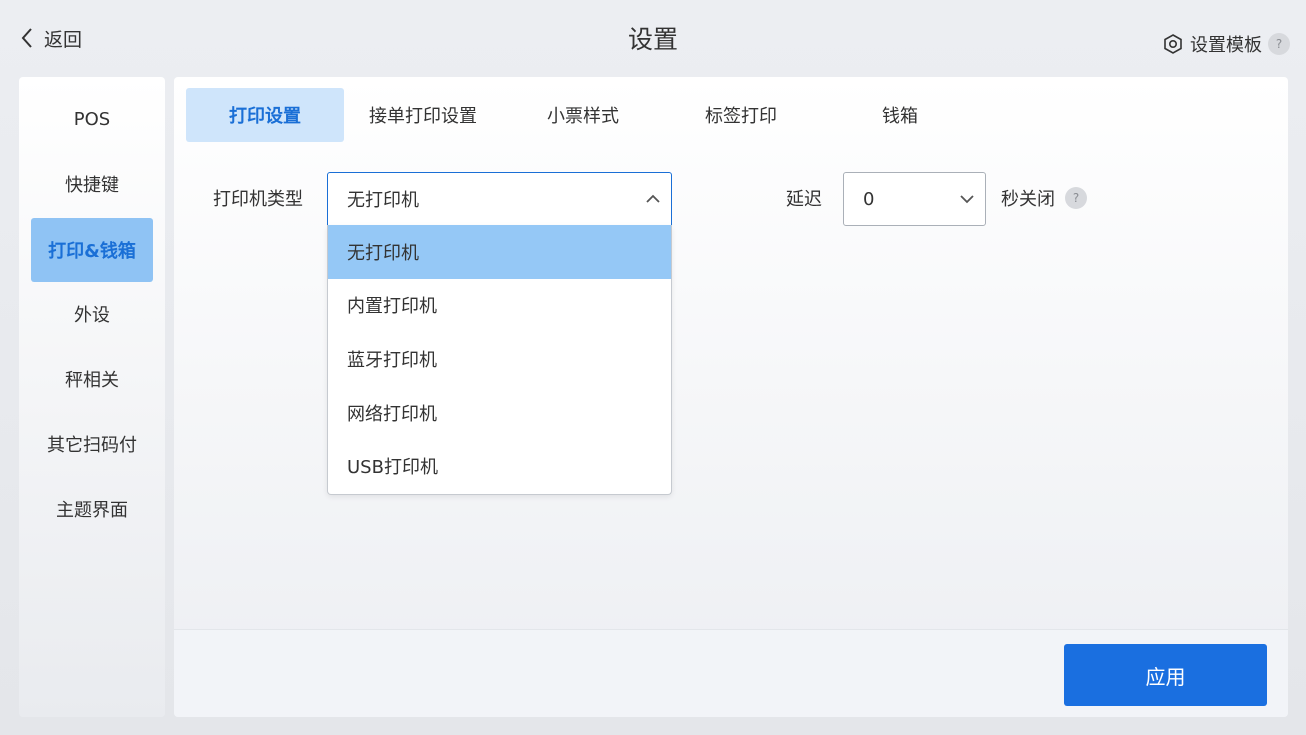 The image size is (1306, 735). I want to click on delay-help-icon: ?, so click(1076, 198).